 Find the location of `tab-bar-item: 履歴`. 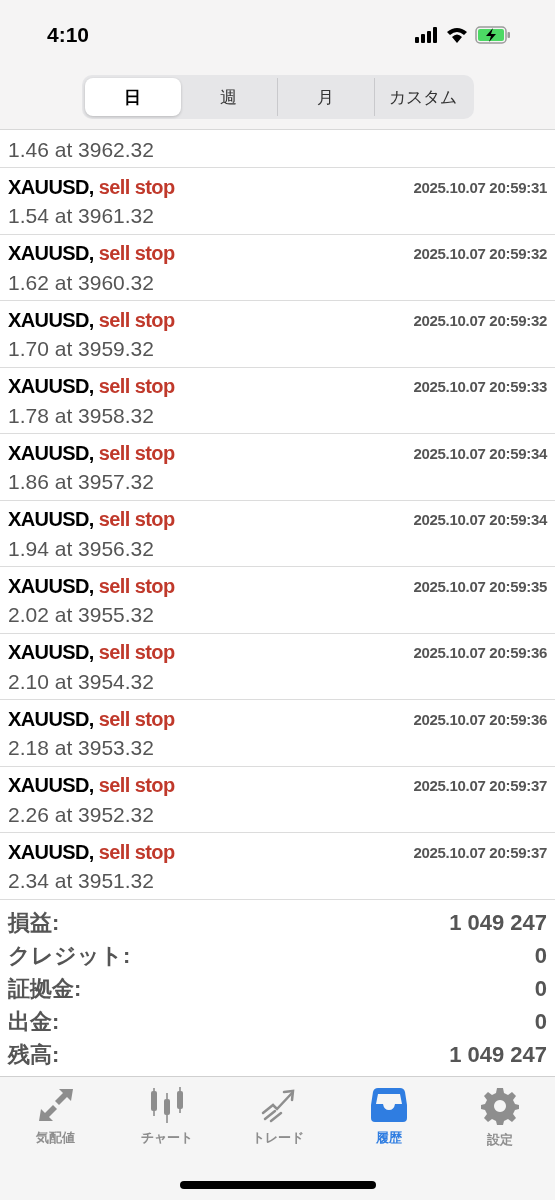

tab-bar-item: 履歴 is located at coordinates (388, 1117).